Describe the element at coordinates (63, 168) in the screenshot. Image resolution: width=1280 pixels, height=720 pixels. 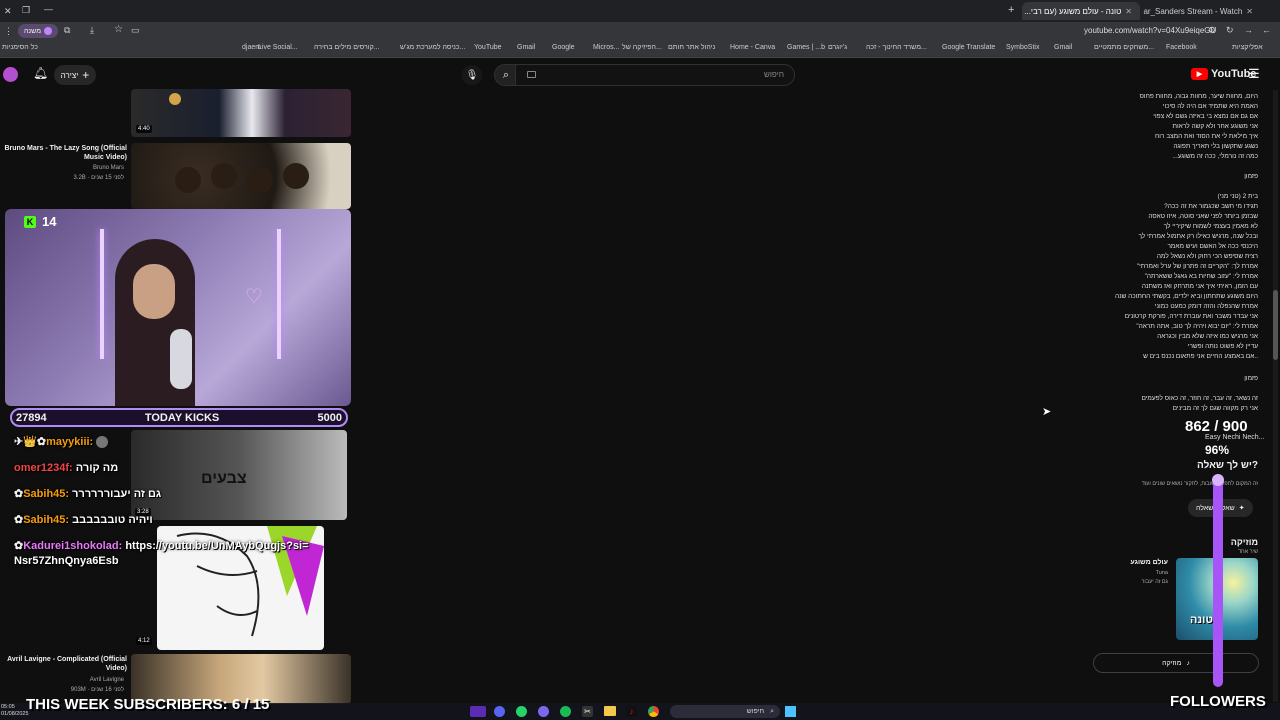
I see `recommendation-channel: Bruno Mars` at that location.